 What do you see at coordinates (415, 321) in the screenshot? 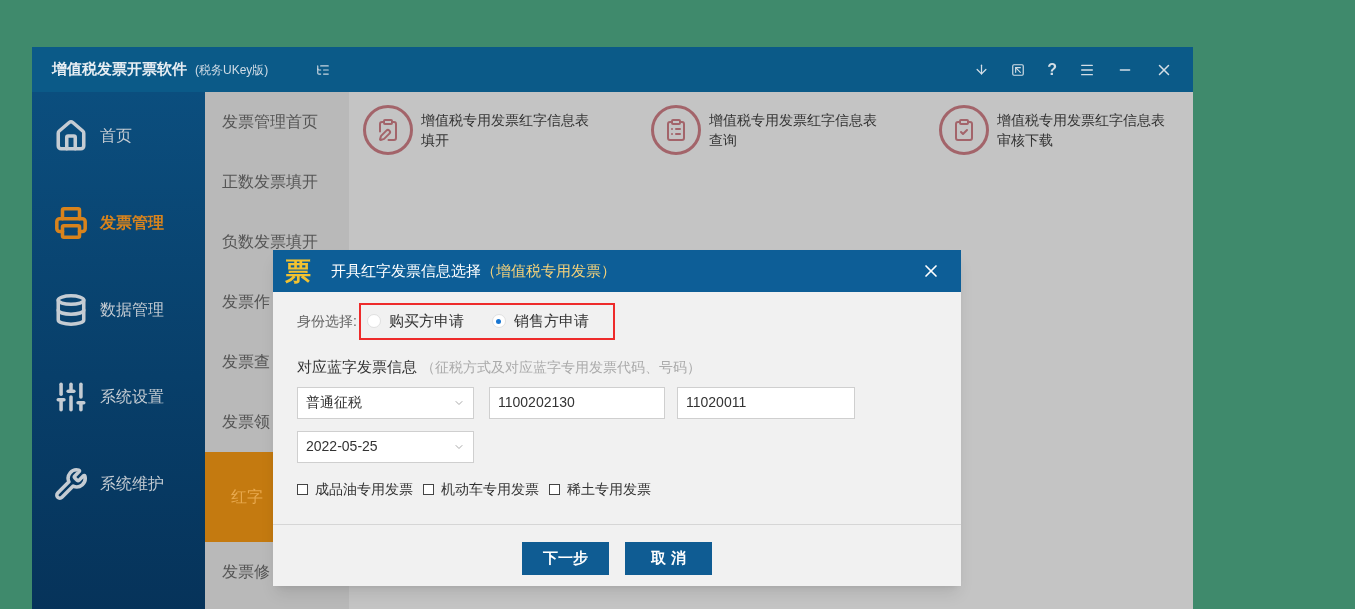
I see `radio-option: 购买方申请` at bounding box center [415, 321].